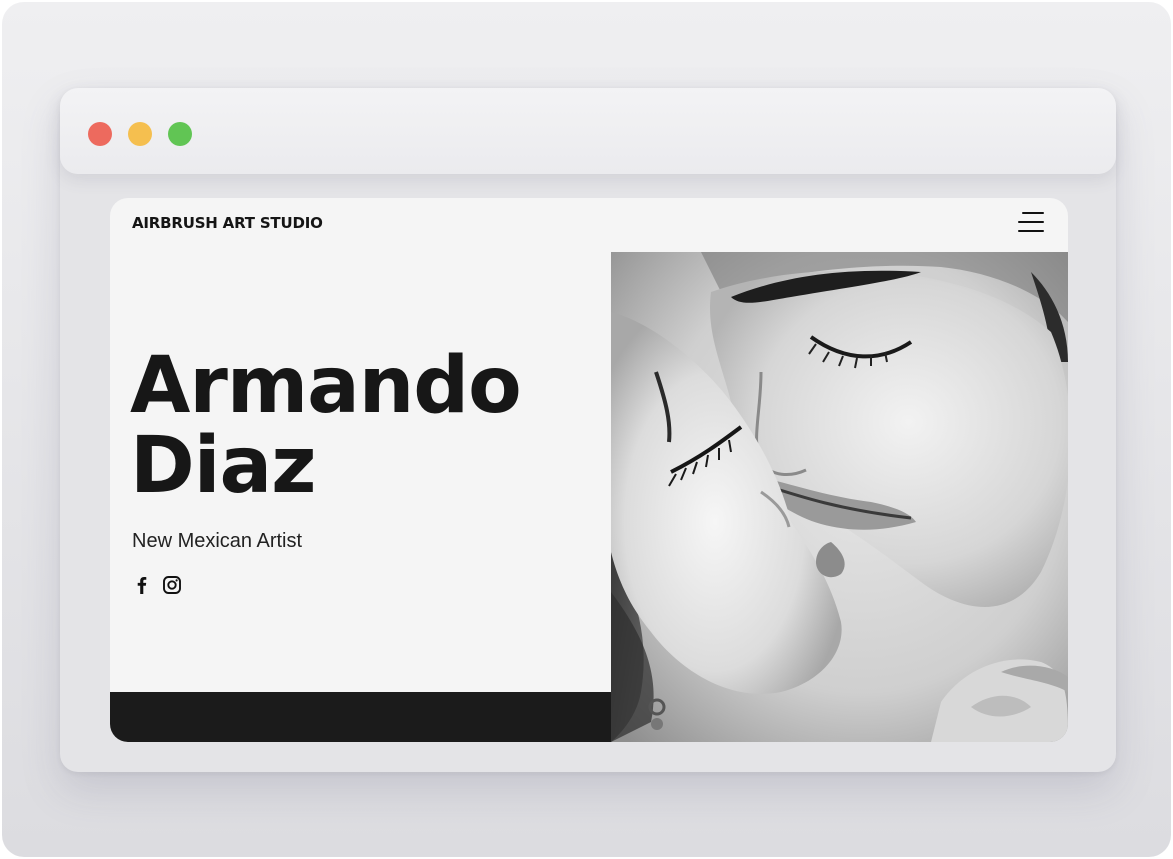  What do you see at coordinates (157, 585) in the screenshot?
I see `social-links` at bounding box center [157, 585].